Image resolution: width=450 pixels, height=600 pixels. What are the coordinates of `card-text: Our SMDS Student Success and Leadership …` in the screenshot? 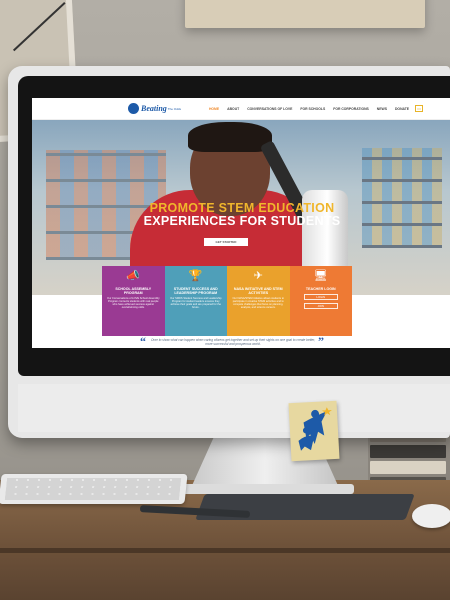 It's located at (196, 303).